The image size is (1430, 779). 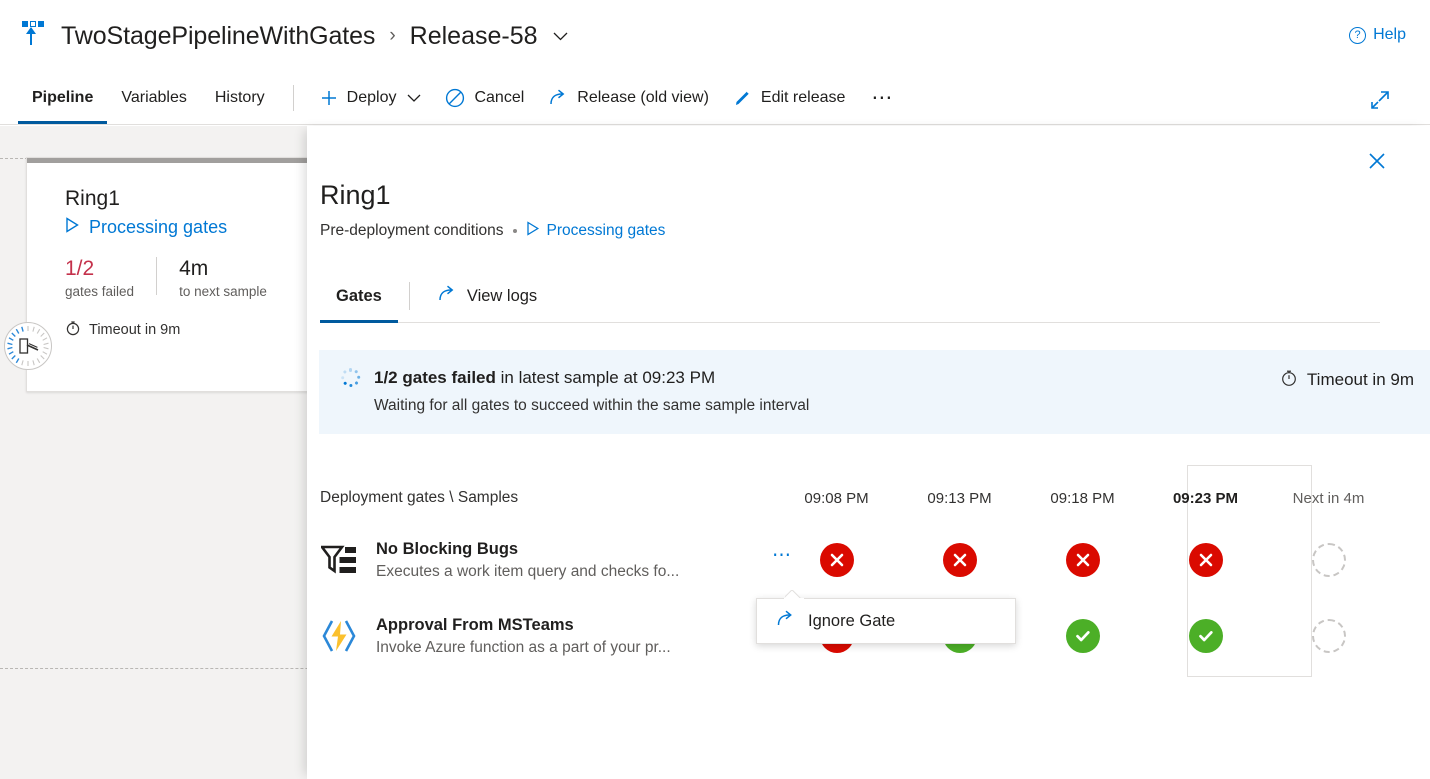 I want to click on tab-pipeline-label: Pipeline, so click(x=63, y=97).